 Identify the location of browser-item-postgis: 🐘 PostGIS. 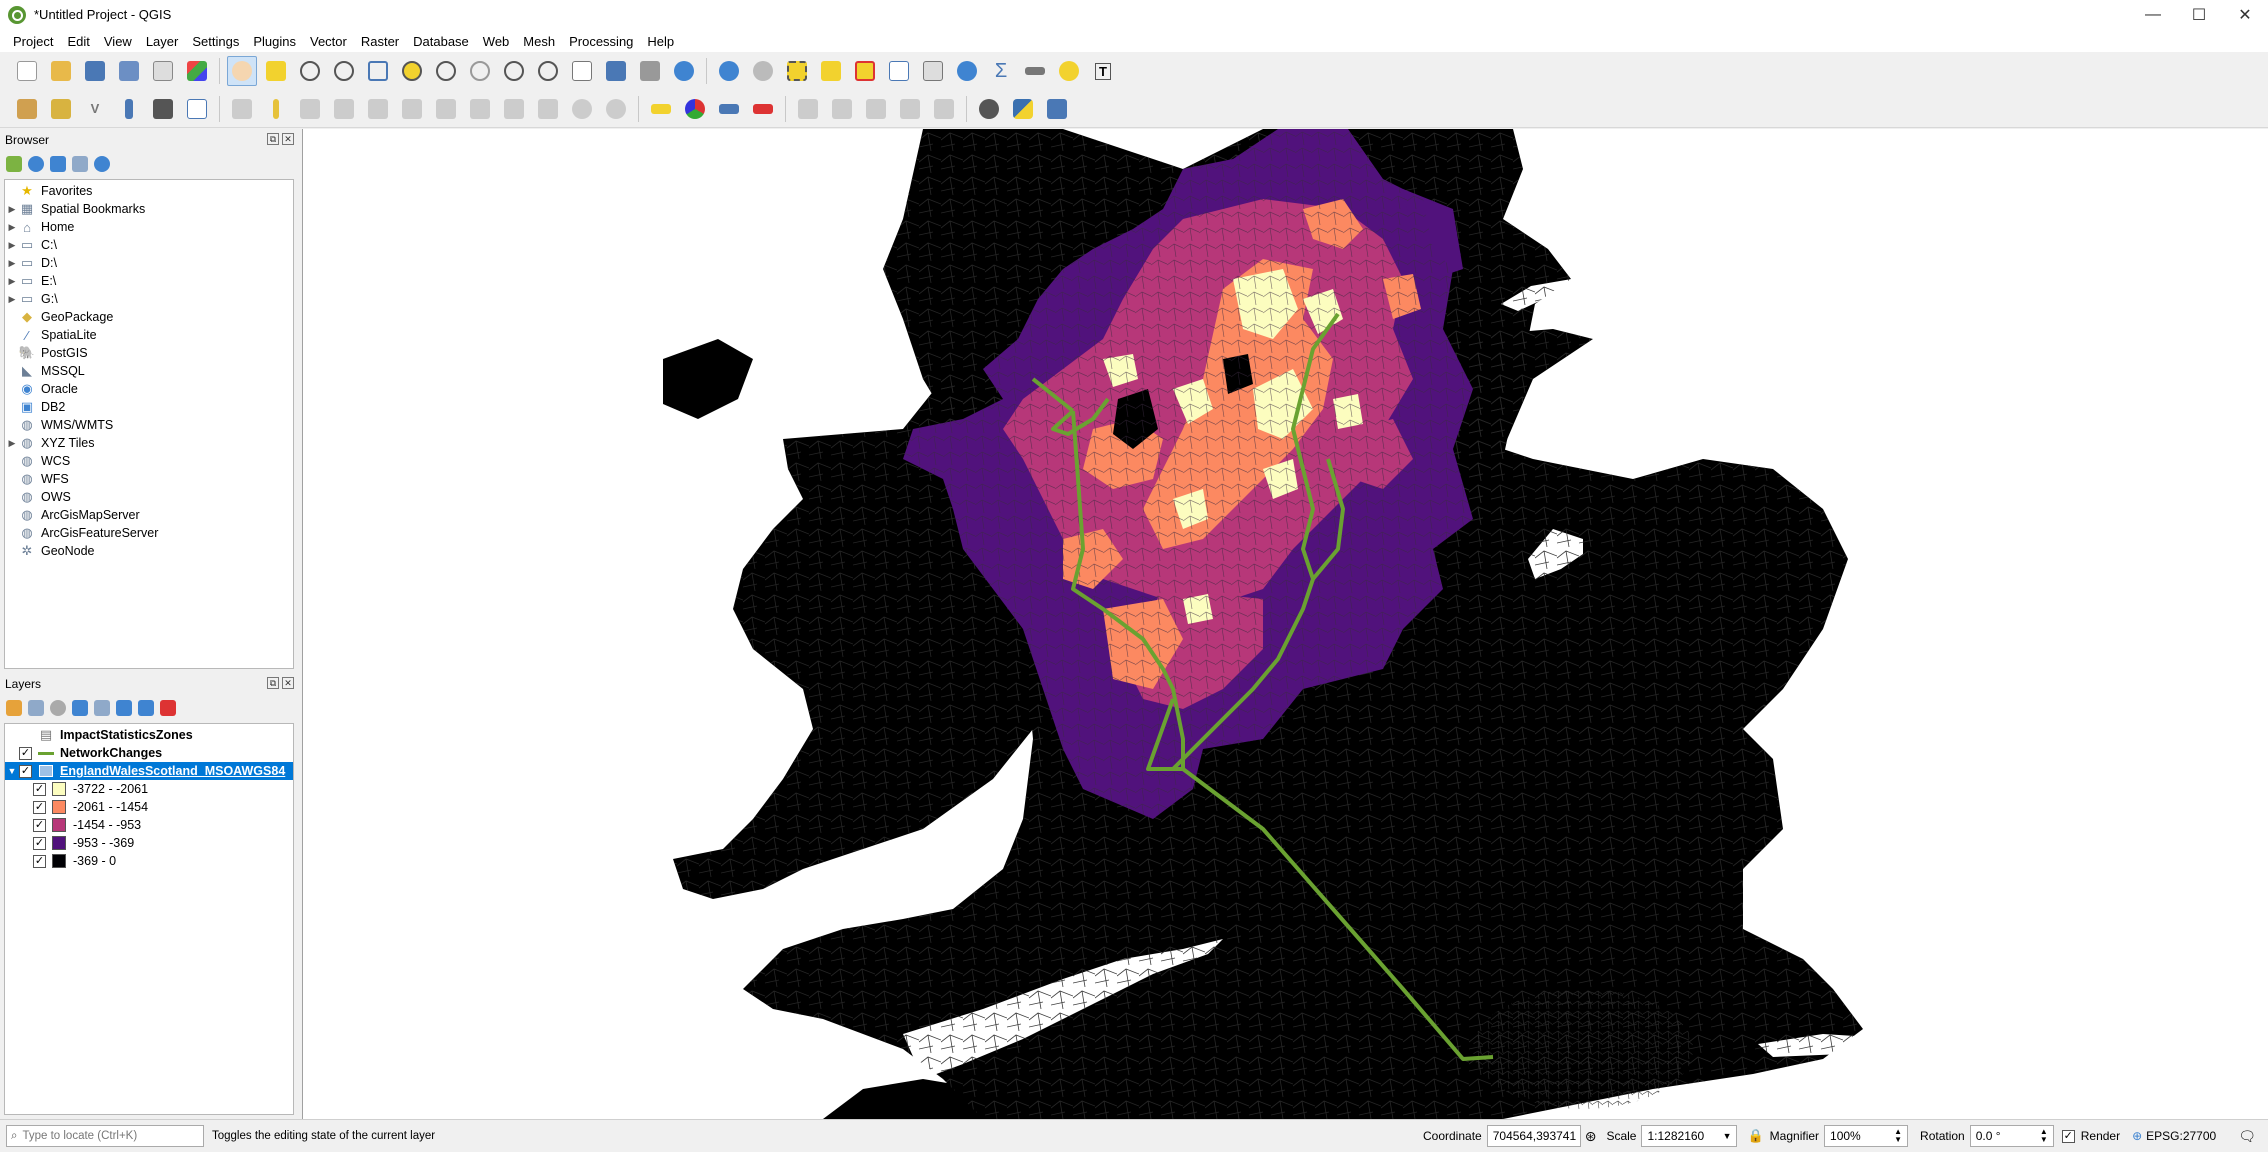
(149, 353).